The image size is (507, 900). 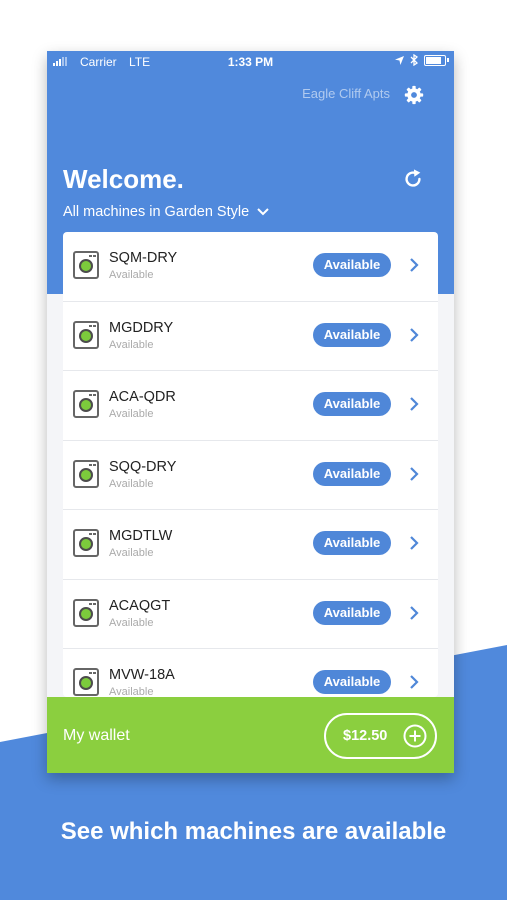 What do you see at coordinates (250, 545) in the screenshot?
I see `machine-row: MGDTLW Available Available` at bounding box center [250, 545].